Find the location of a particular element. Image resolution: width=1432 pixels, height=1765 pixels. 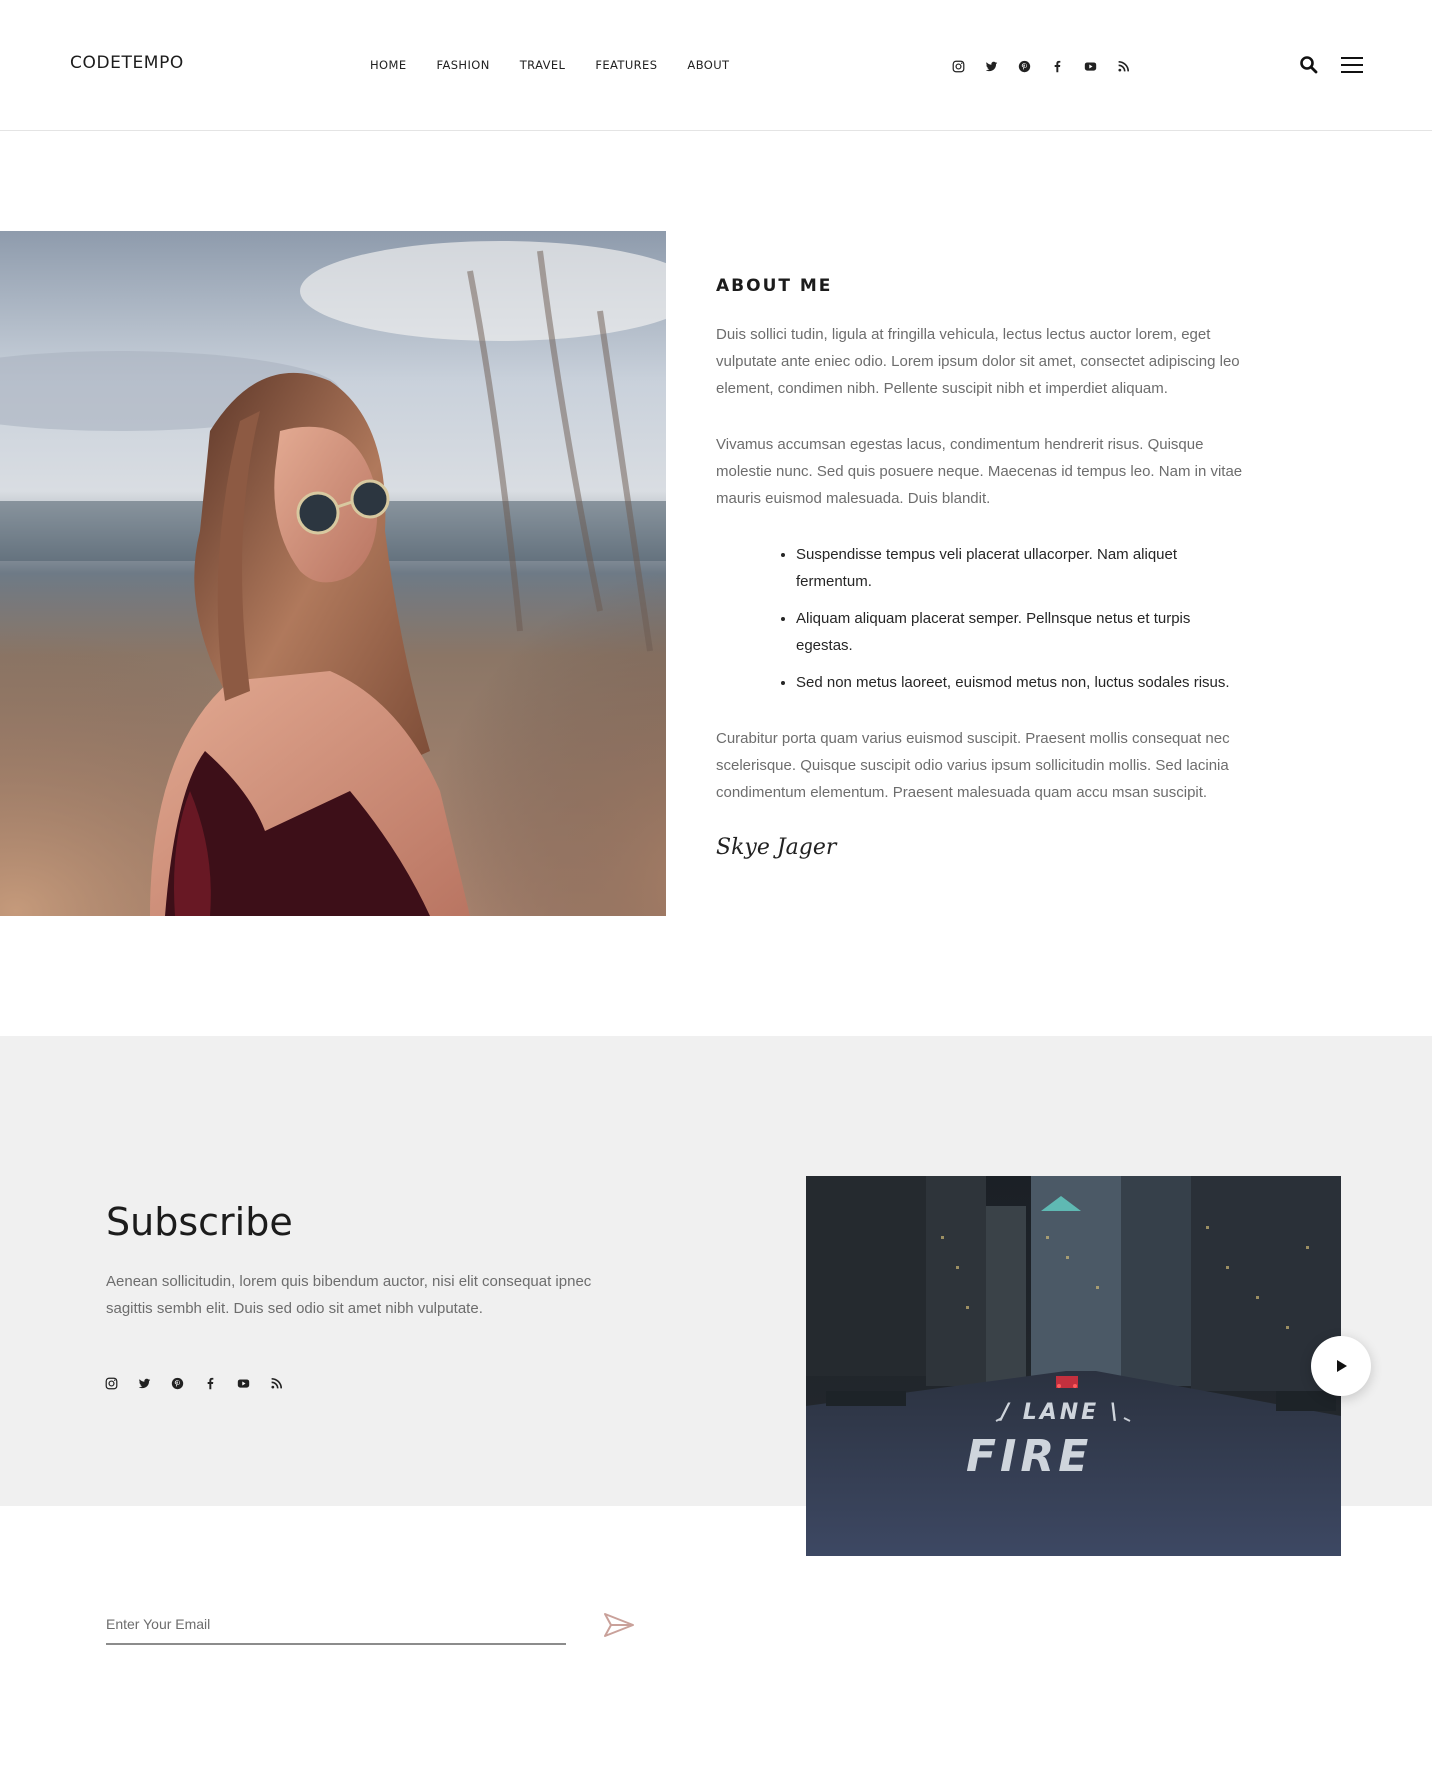

video-thumbnail: / LANE \ FIRE is located at coordinates (1073, 1366).